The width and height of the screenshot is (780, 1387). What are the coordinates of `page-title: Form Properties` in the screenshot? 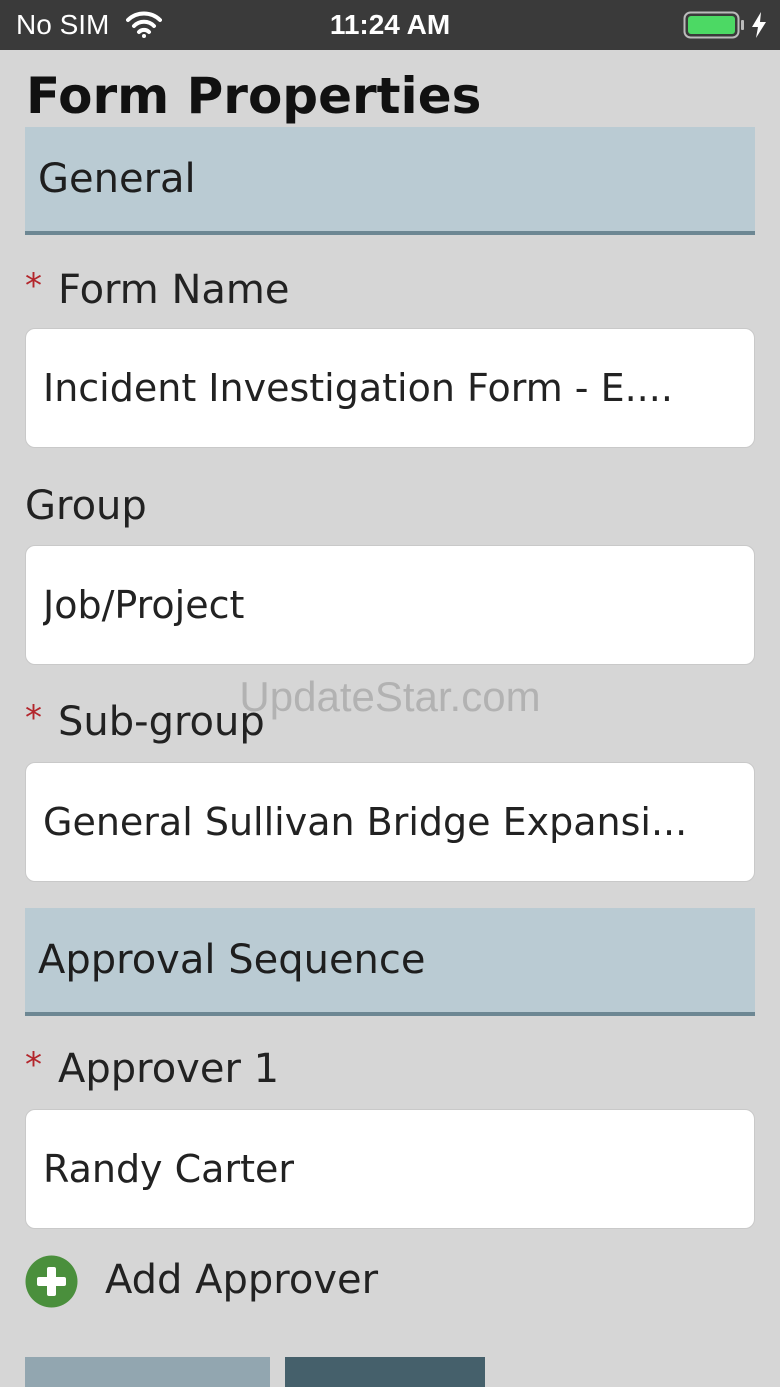 It's located at (254, 96).